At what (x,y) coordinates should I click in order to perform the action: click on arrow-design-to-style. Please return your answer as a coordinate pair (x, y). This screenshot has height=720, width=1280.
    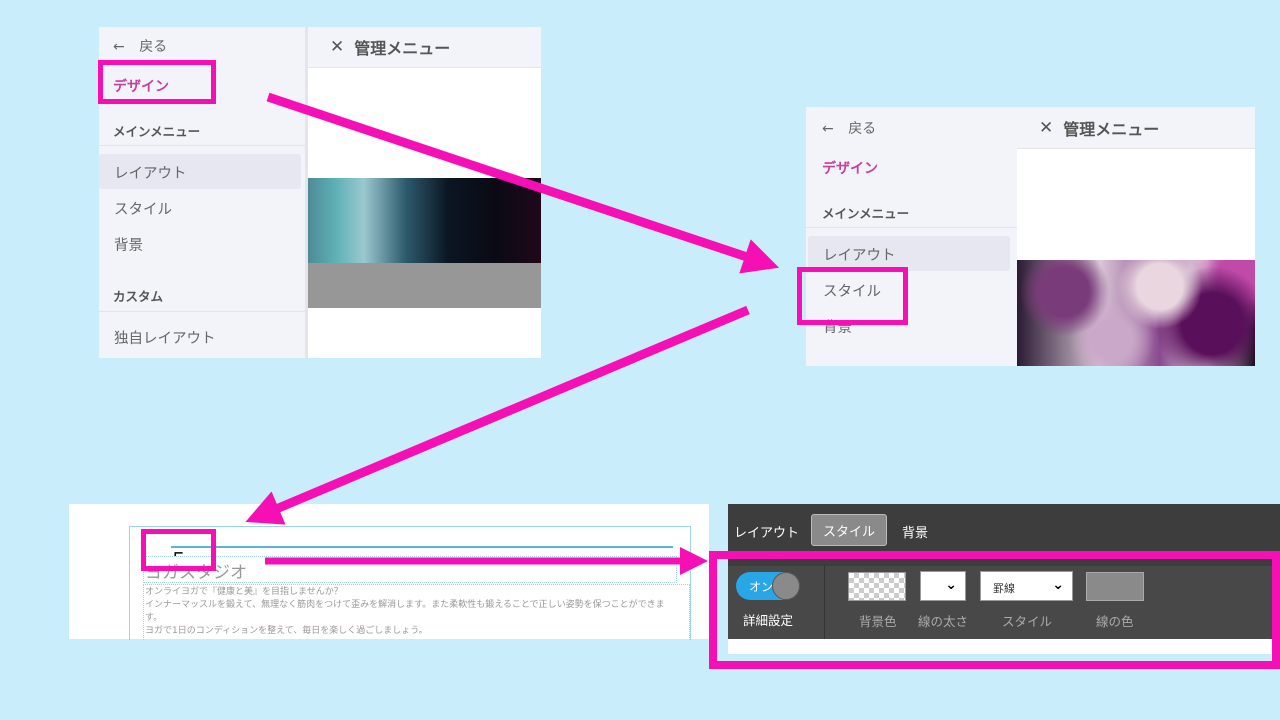
    Looking at the image, I should click on (523, 183).